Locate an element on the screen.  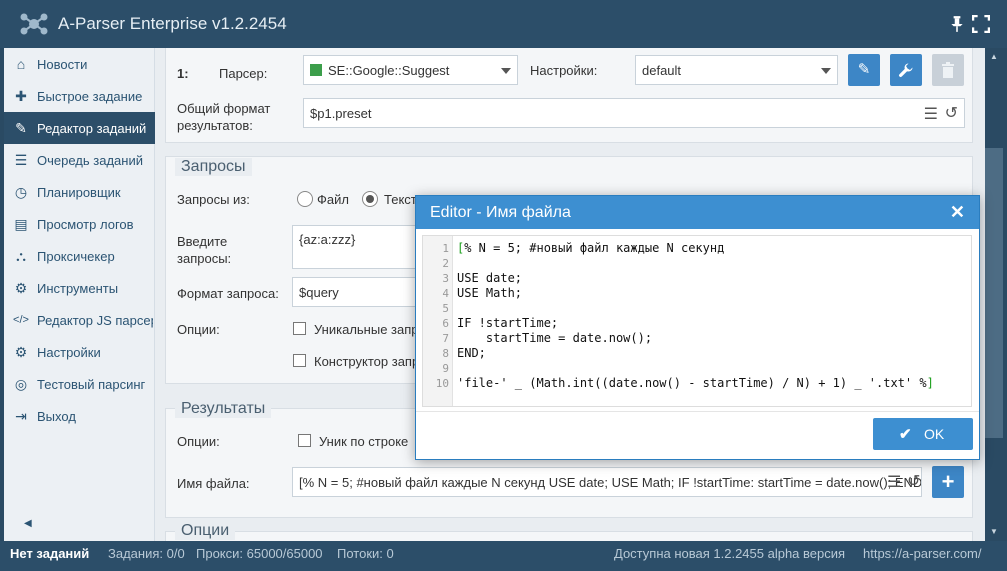
sidebar-item-10: ◎ Тестовый парсинг is located at coordinates (79, 384).